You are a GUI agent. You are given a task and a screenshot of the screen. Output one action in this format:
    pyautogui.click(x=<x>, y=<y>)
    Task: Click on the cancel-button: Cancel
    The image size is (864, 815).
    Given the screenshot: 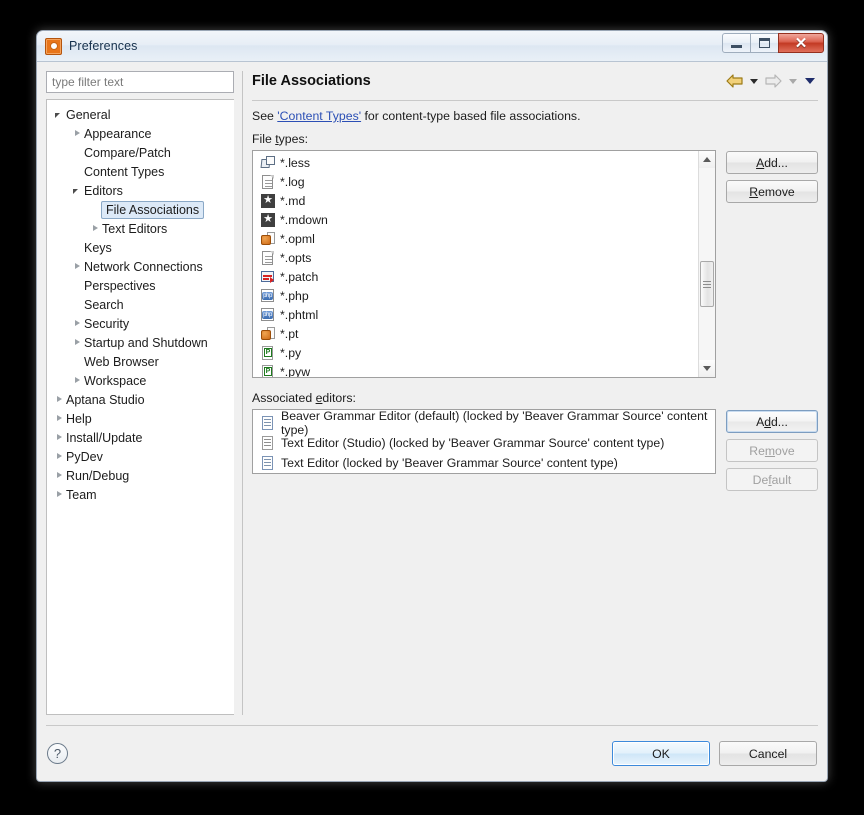 What is the action you would take?
    pyautogui.click(x=768, y=753)
    